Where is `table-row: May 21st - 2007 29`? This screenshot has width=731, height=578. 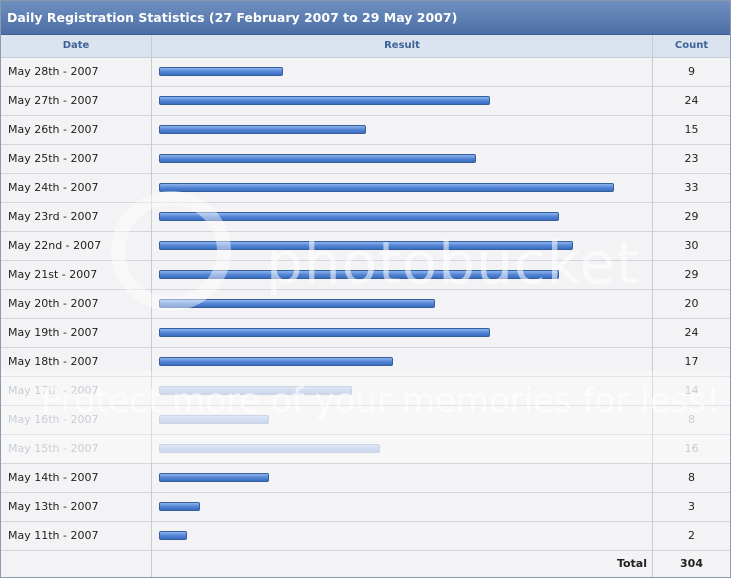
table-row: May 21st - 2007 29 is located at coordinates (365, 275).